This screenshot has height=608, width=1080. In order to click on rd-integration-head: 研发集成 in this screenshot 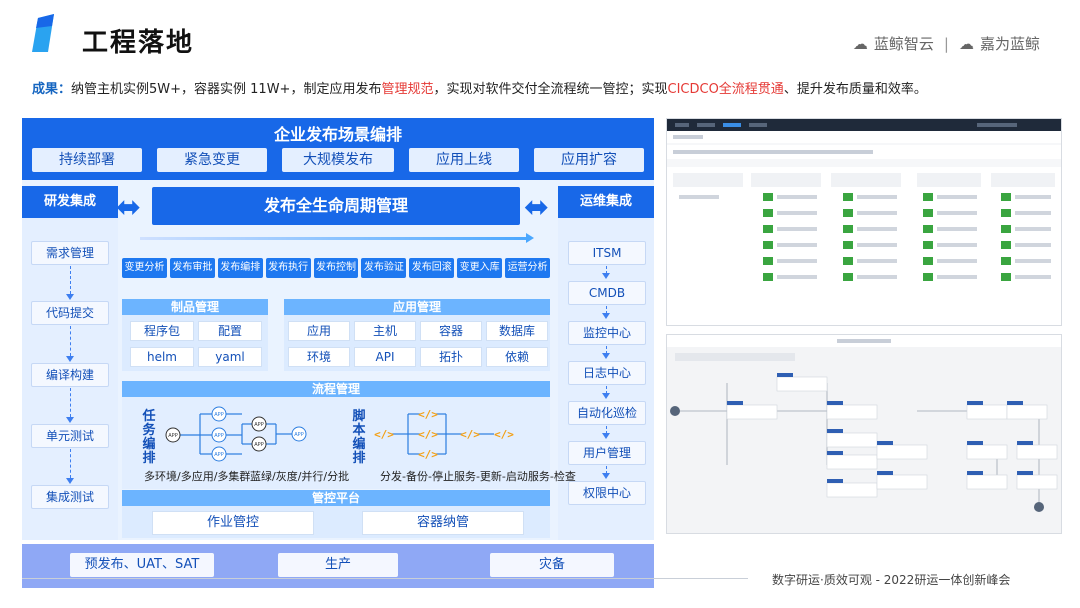, I will do `click(70, 202)`.